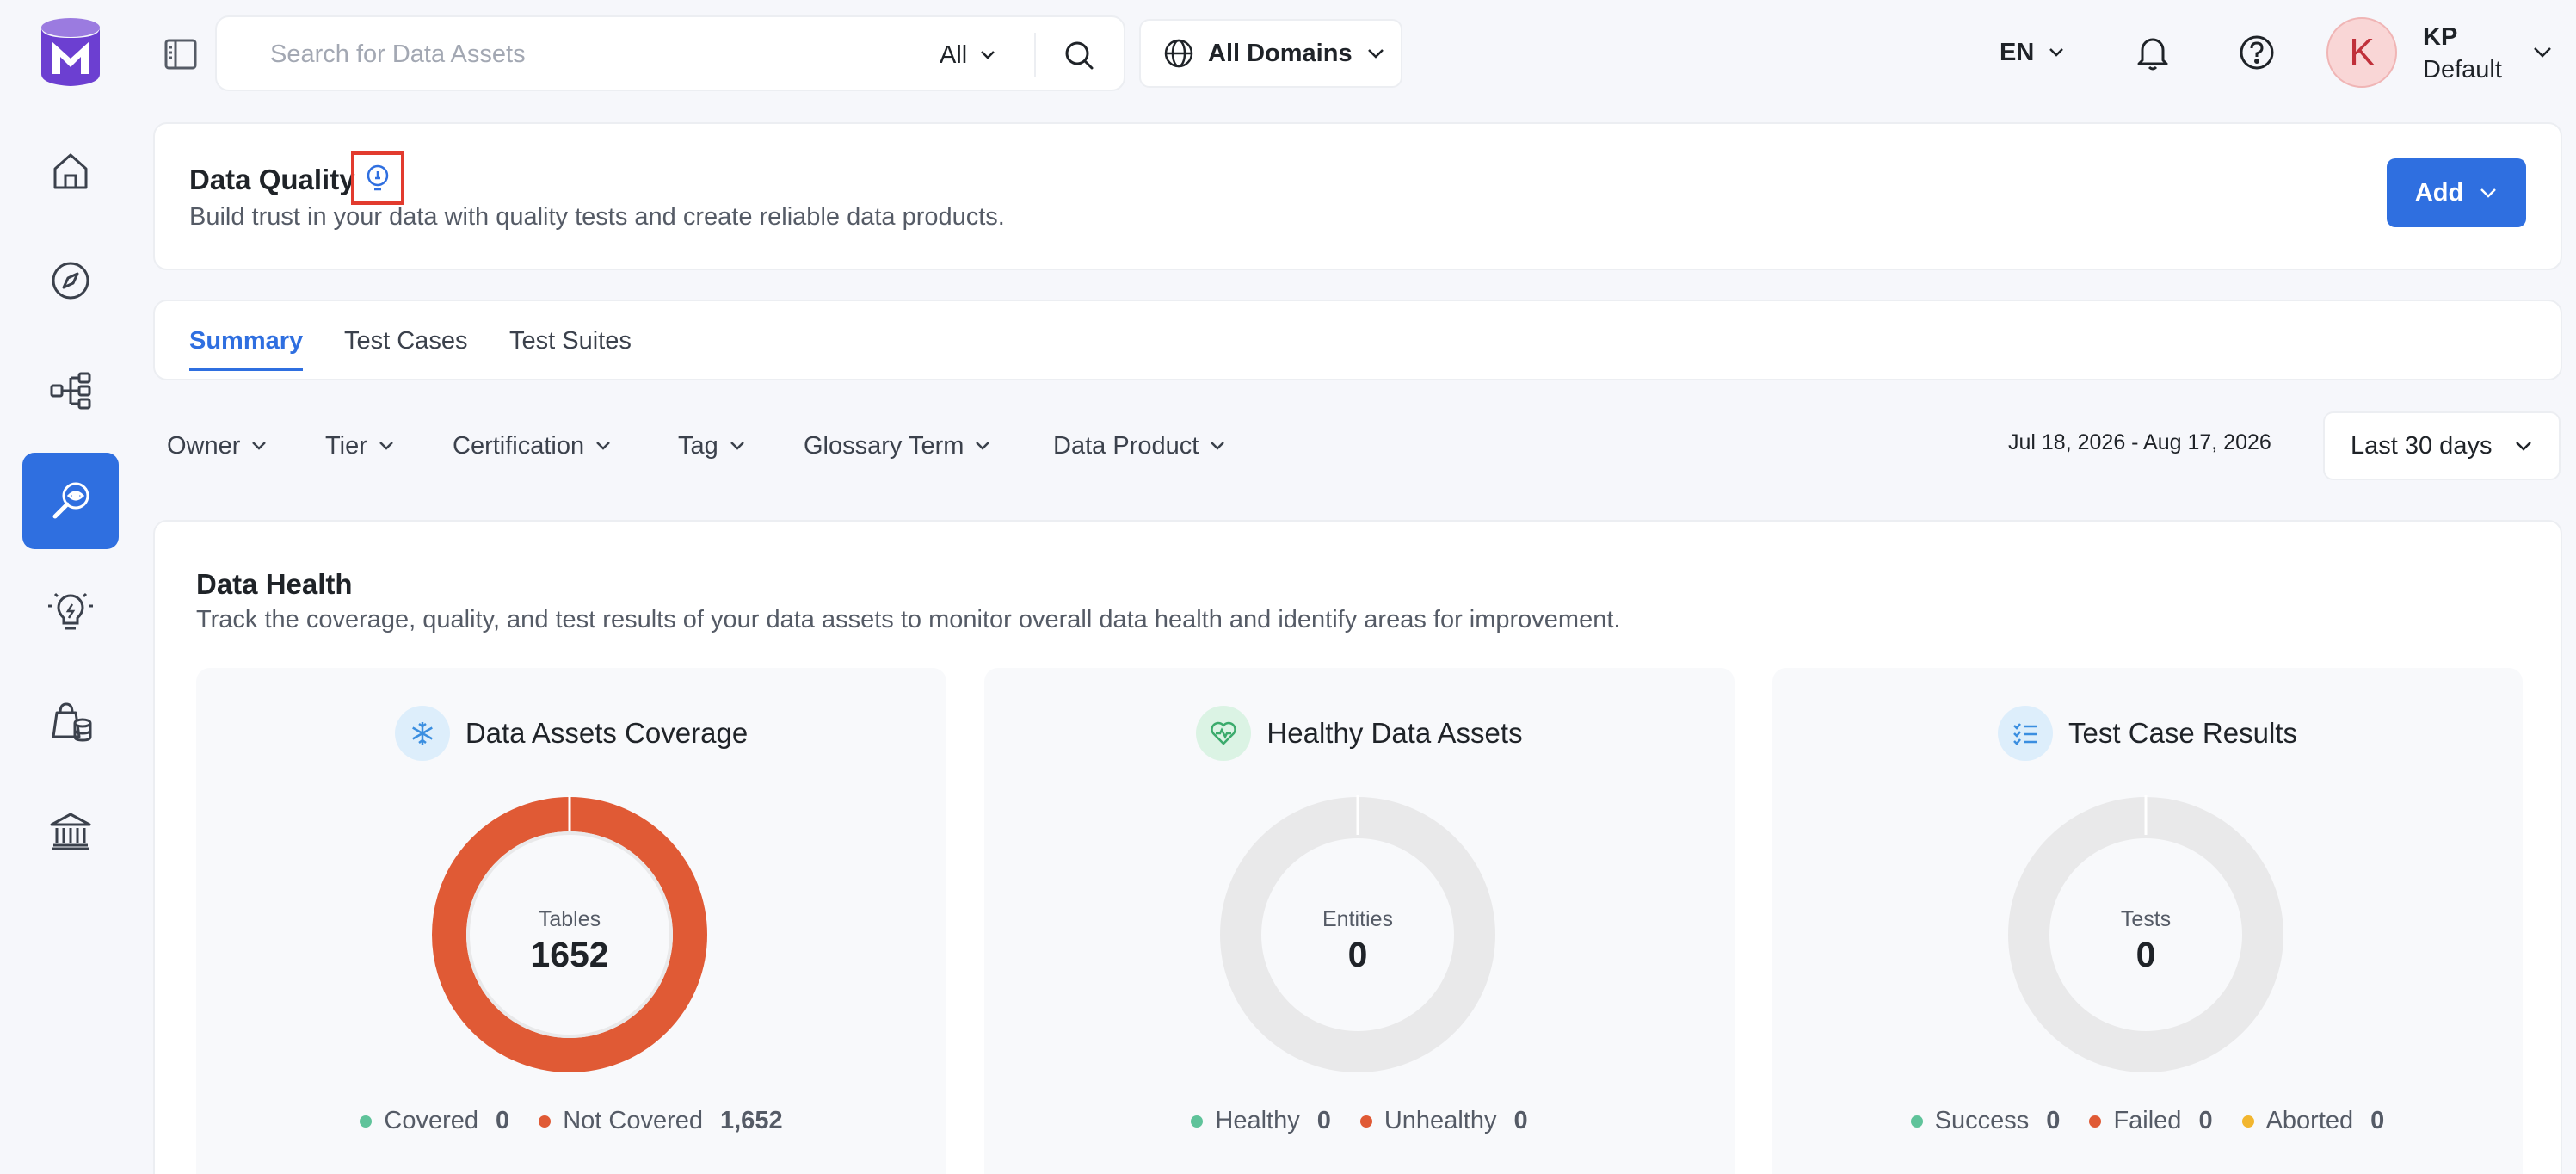 The width and height of the screenshot is (2576, 1174). What do you see at coordinates (752, 1120) in the screenshot?
I see `legend-value: 1,652` at bounding box center [752, 1120].